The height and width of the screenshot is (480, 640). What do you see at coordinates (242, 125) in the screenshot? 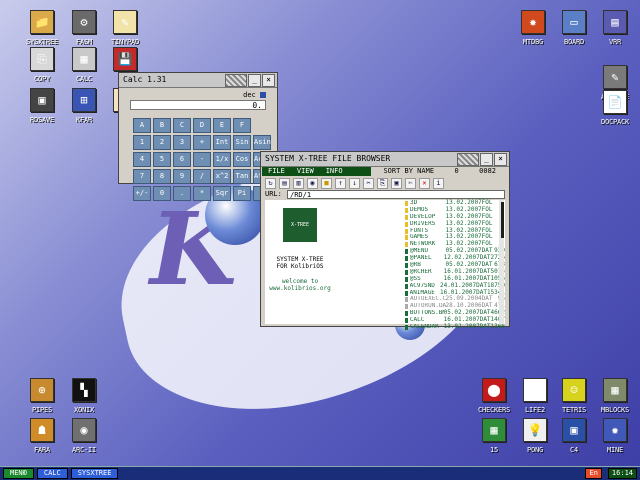
I see `calc-key: F` at bounding box center [242, 125].